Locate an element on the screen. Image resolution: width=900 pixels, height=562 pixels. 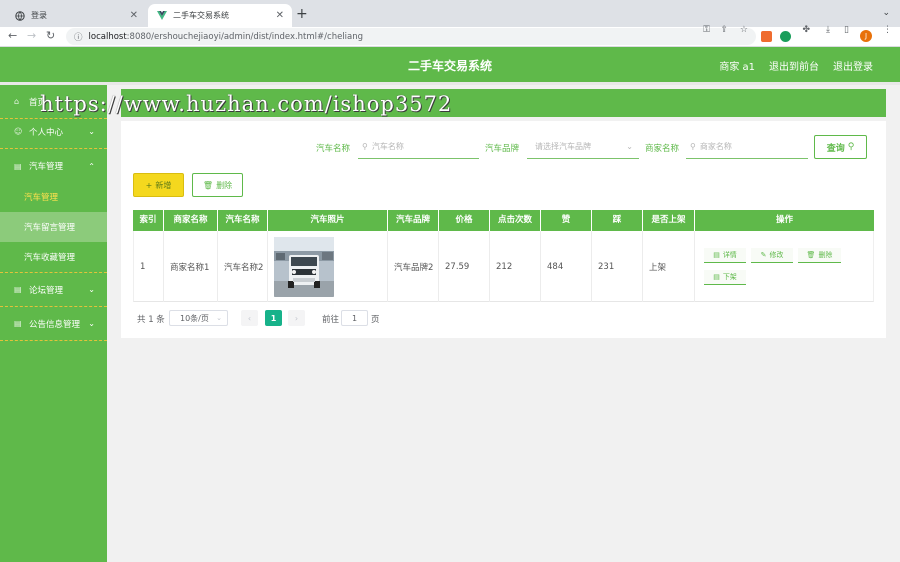
cell-actions: ▤ 详情 ✎ 修改 🗑 删除 ▤ 下架 is located at coordinates (784, 266).